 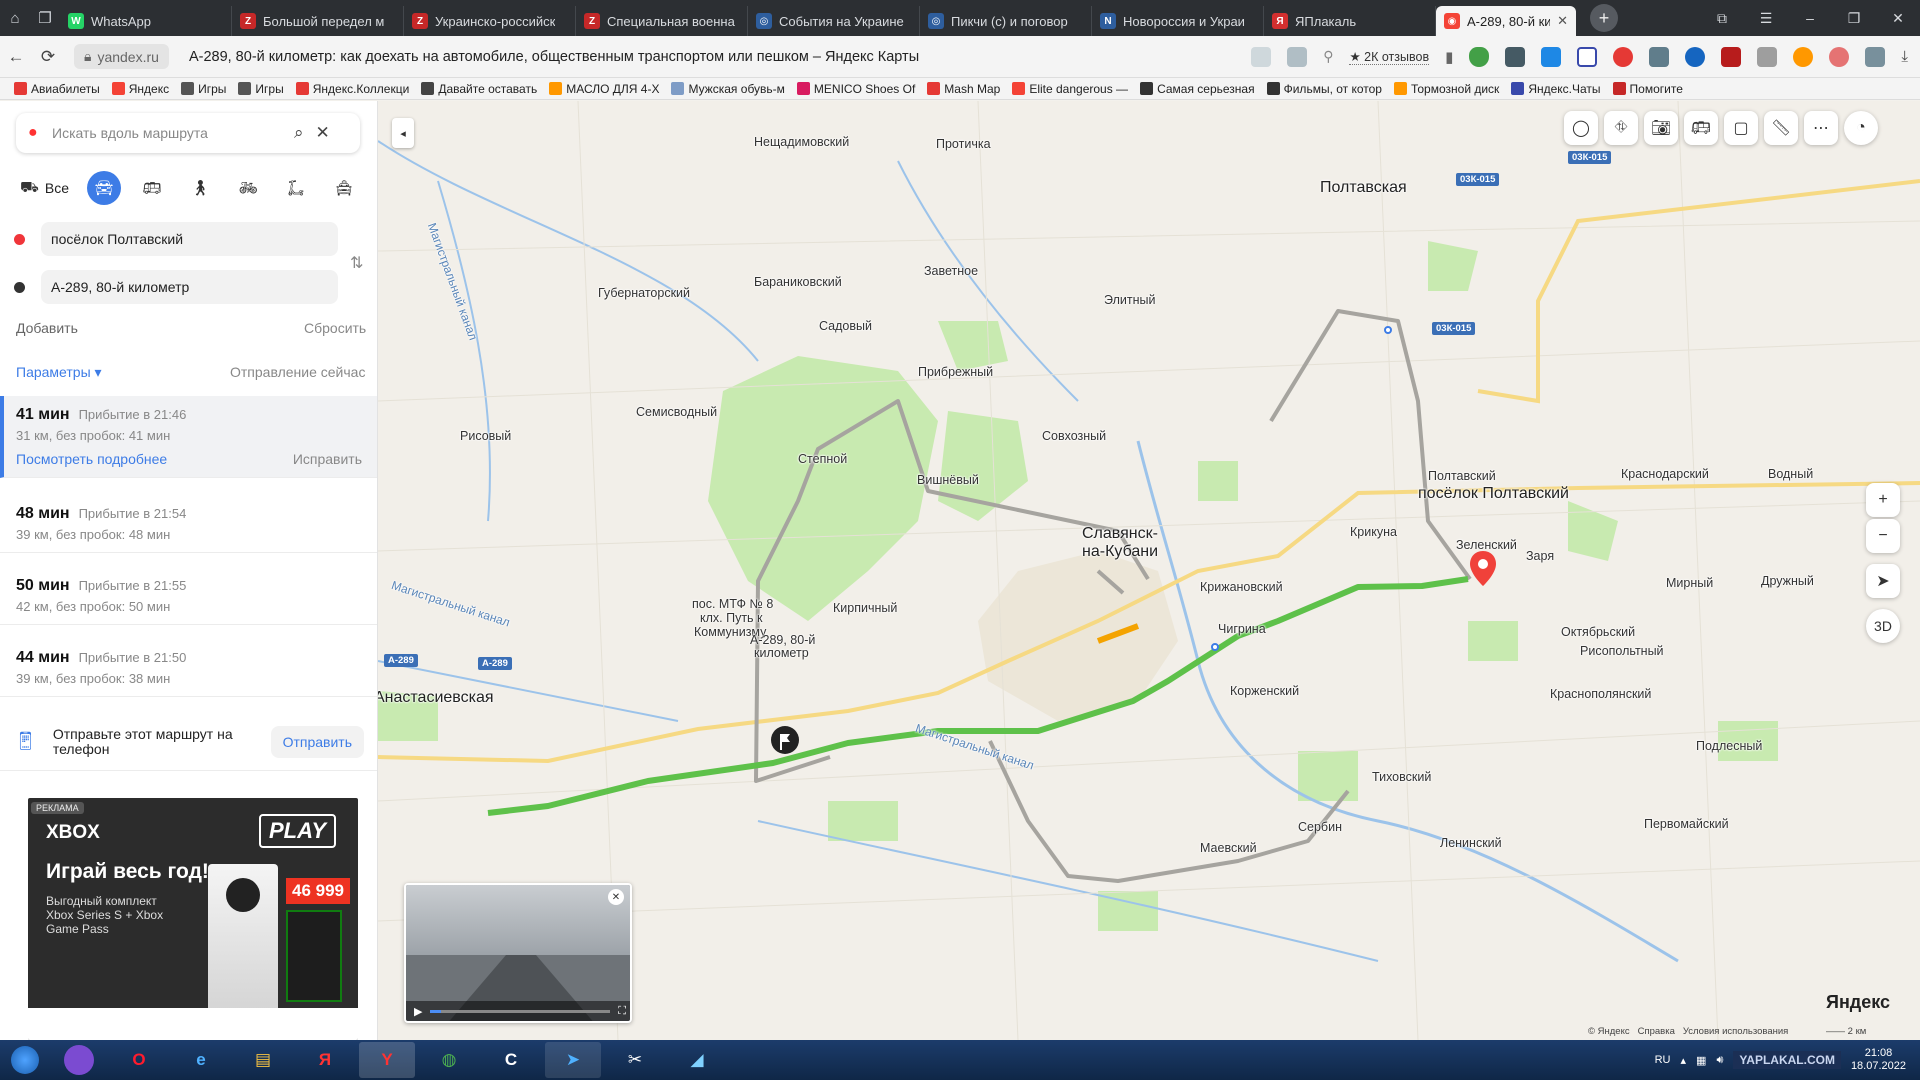 I want to click on search-along-route-input, so click(x=167, y=133).